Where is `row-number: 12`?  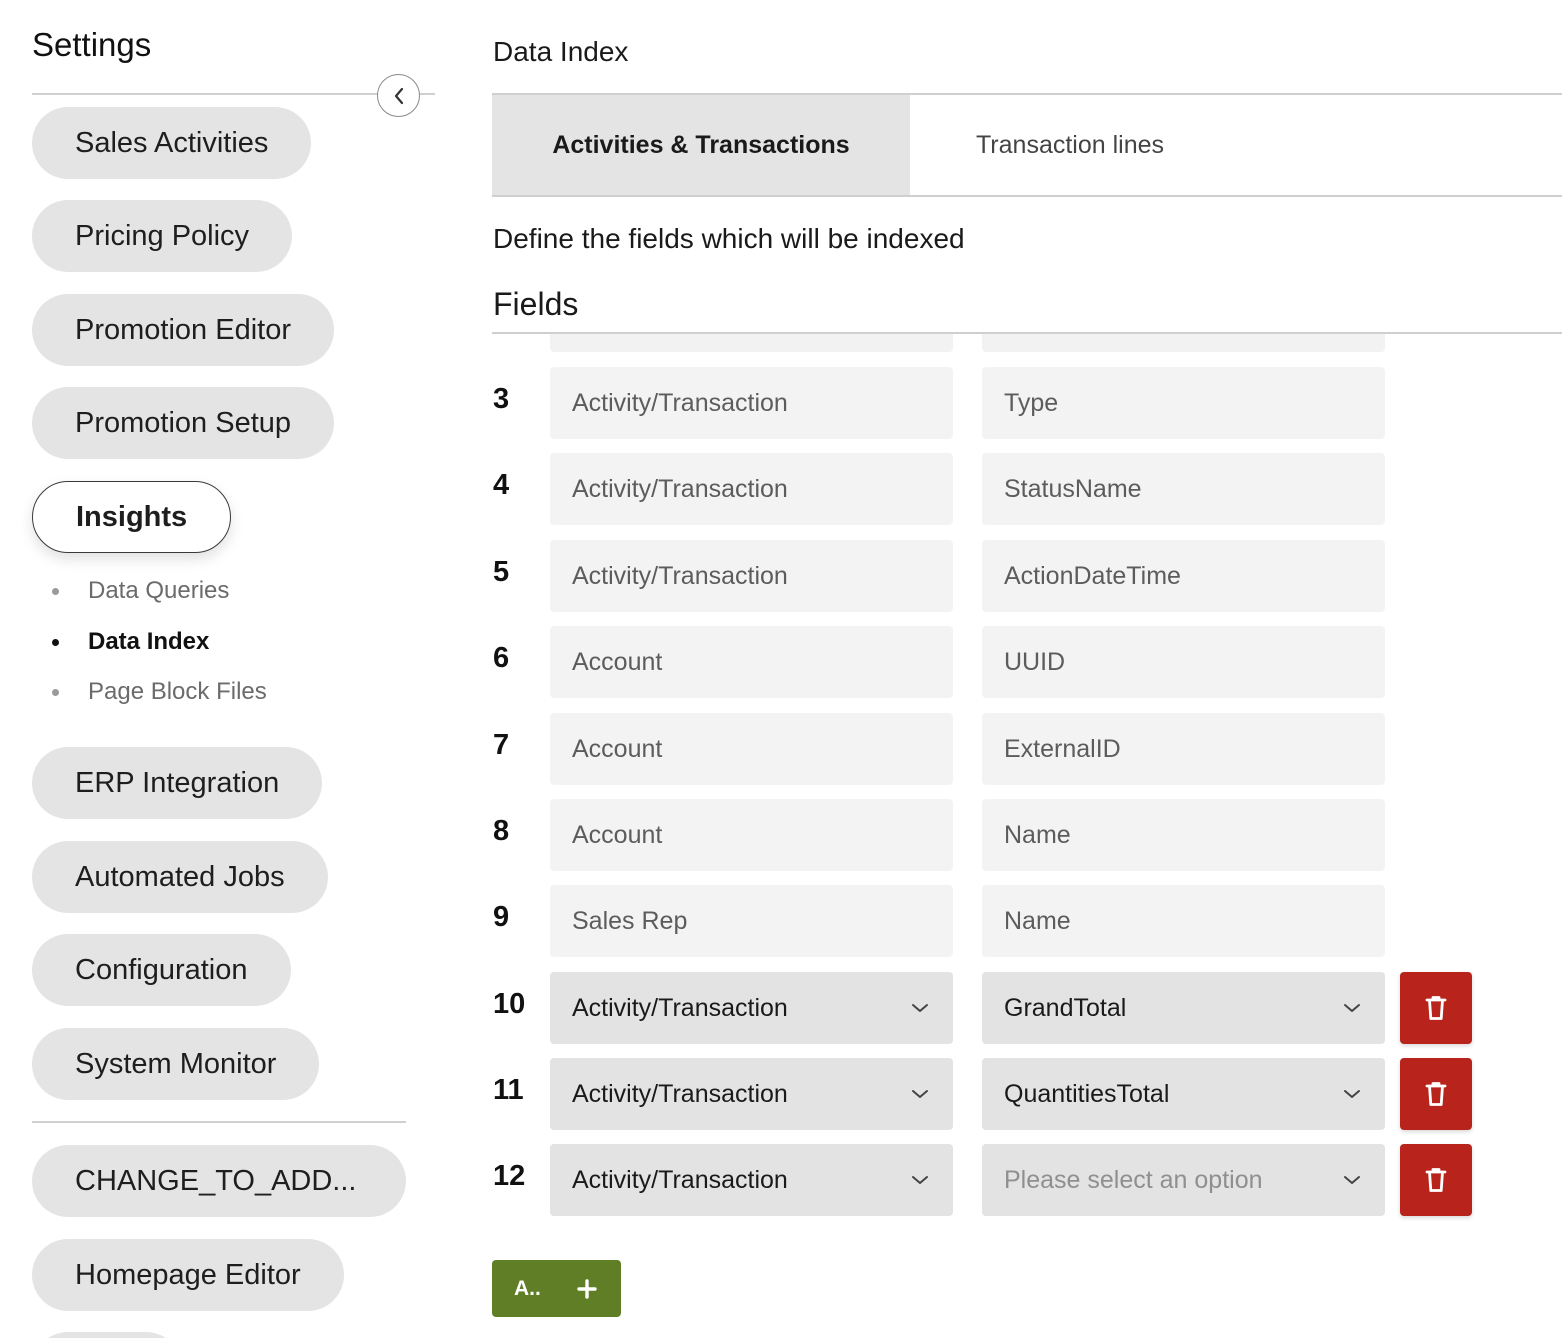
row-number: 12 is located at coordinates (509, 1176).